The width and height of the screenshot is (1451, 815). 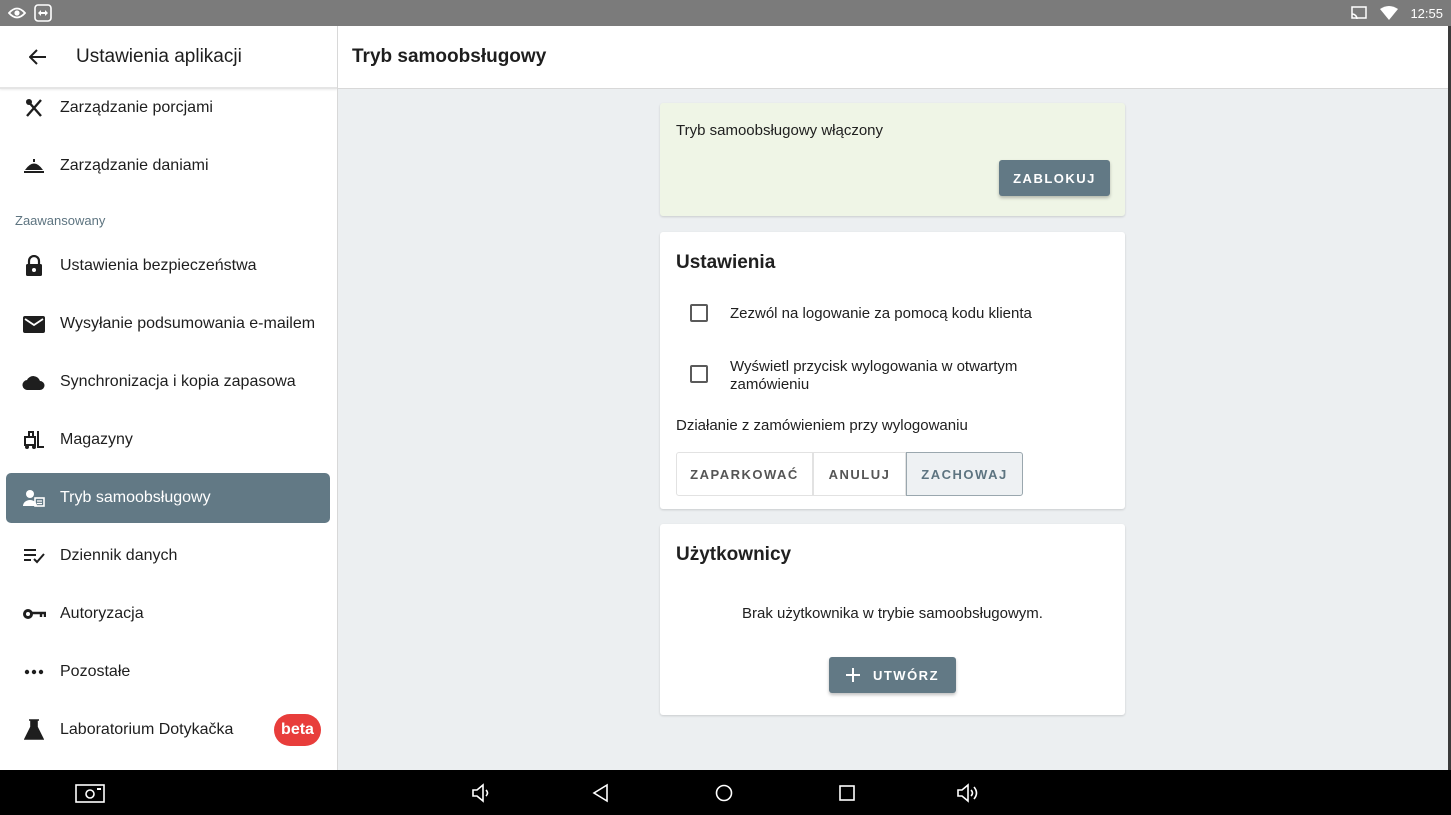 What do you see at coordinates (906, 675) in the screenshot?
I see `create-user-label: UTWÓRZ` at bounding box center [906, 675].